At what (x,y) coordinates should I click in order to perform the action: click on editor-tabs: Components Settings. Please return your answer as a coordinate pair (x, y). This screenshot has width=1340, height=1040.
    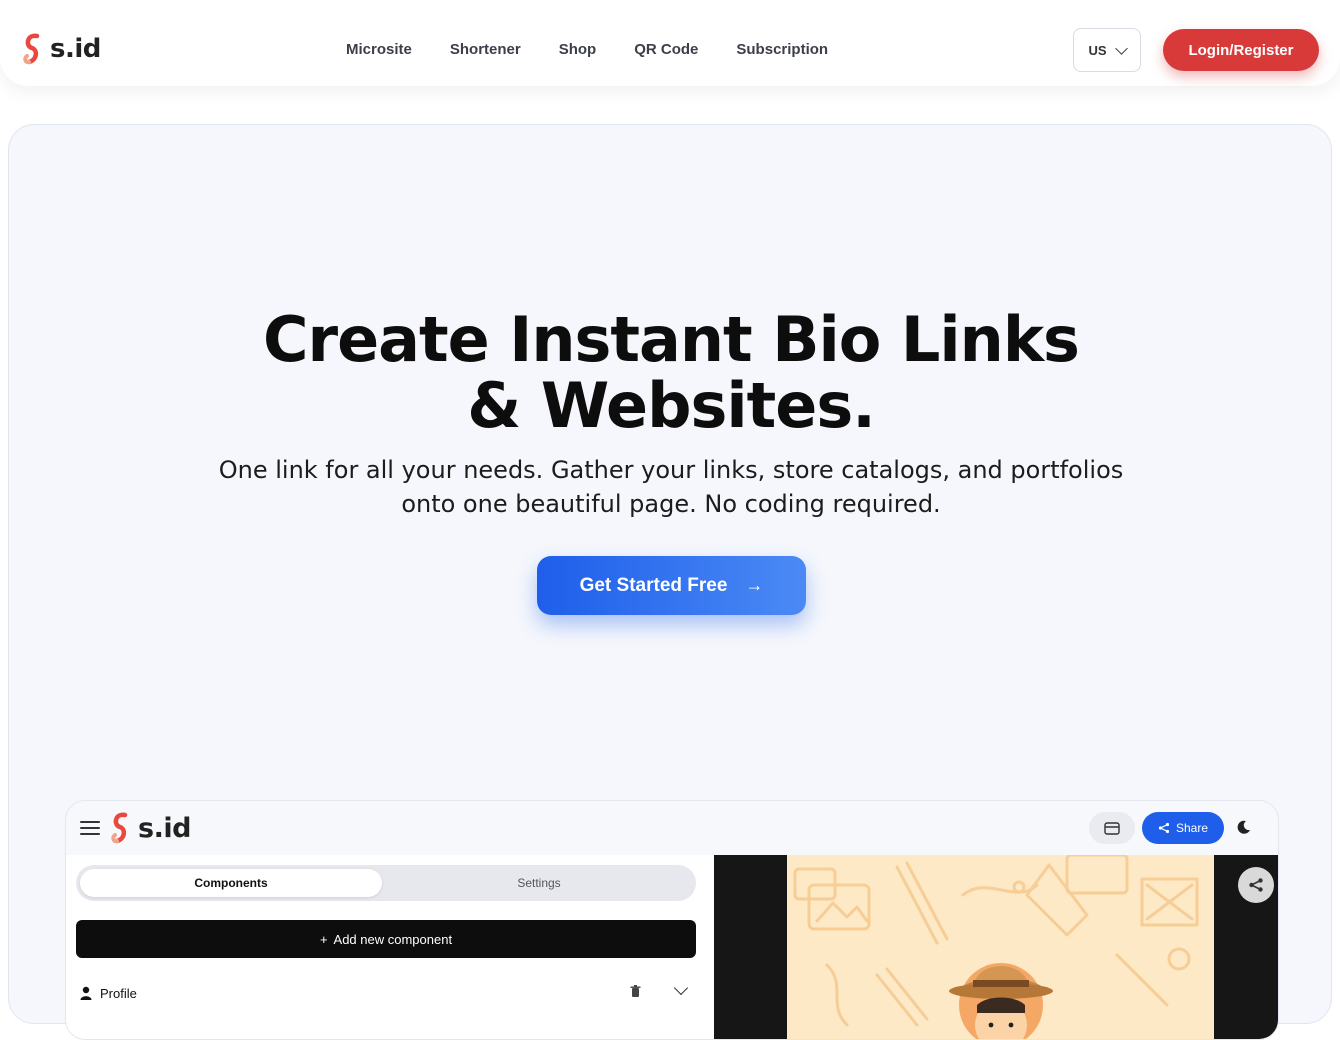
    Looking at the image, I should click on (386, 883).